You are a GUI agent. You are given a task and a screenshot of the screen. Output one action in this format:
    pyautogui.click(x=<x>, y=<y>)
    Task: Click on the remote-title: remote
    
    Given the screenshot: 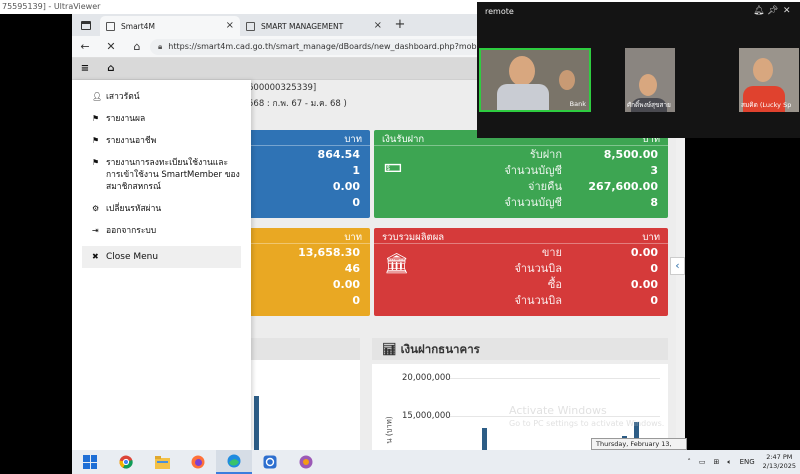 What is the action you would take?
    pyautogui.click(x=499, y=11)
    